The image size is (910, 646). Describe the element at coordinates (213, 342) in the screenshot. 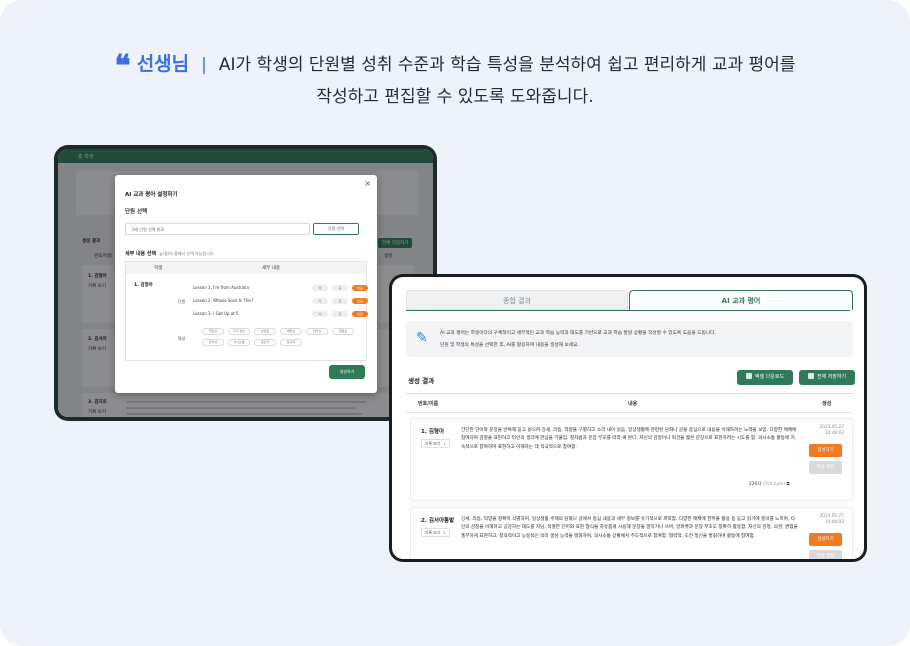

I see `trait-chip: 창의성` at that location.